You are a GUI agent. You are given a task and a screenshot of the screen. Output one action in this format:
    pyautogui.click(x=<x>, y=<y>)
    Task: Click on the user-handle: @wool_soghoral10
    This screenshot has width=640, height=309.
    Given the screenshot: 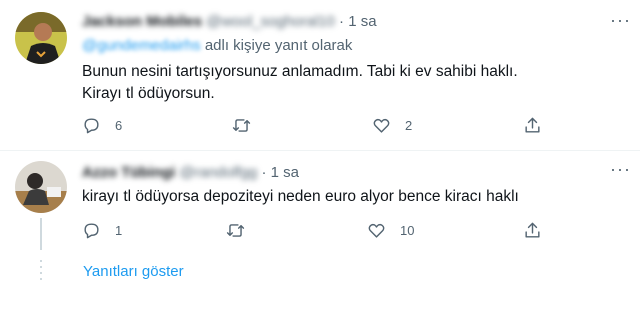 What is the action you would take?
    pyautogui.click(x=270, y=21)
    